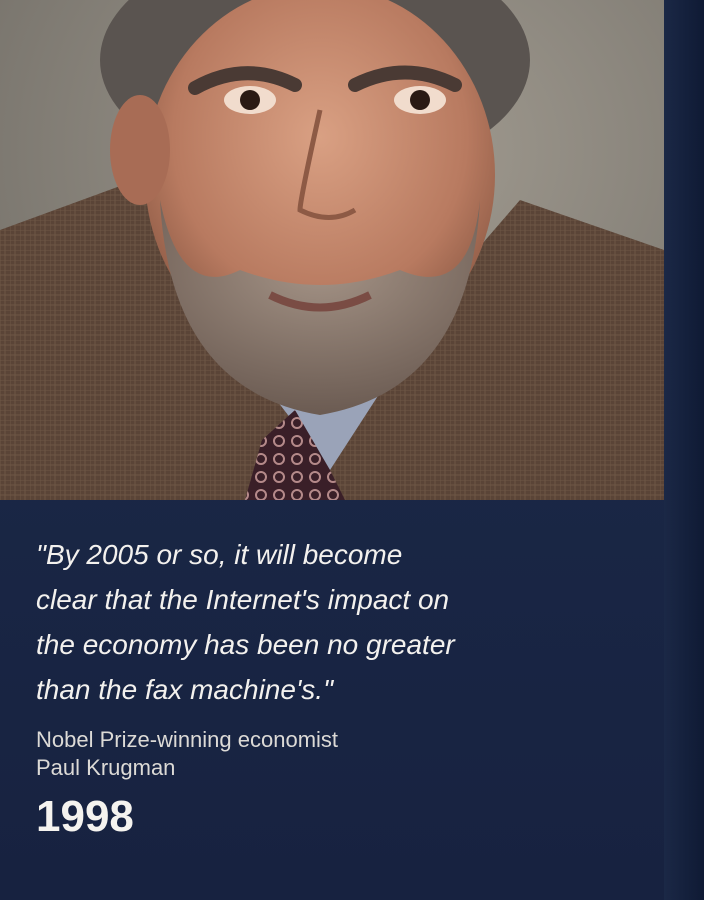  What do you see at coordinates (85, 816) in the screenshot?
I see `quote-year: 1998` at bounding box center [85, 816].